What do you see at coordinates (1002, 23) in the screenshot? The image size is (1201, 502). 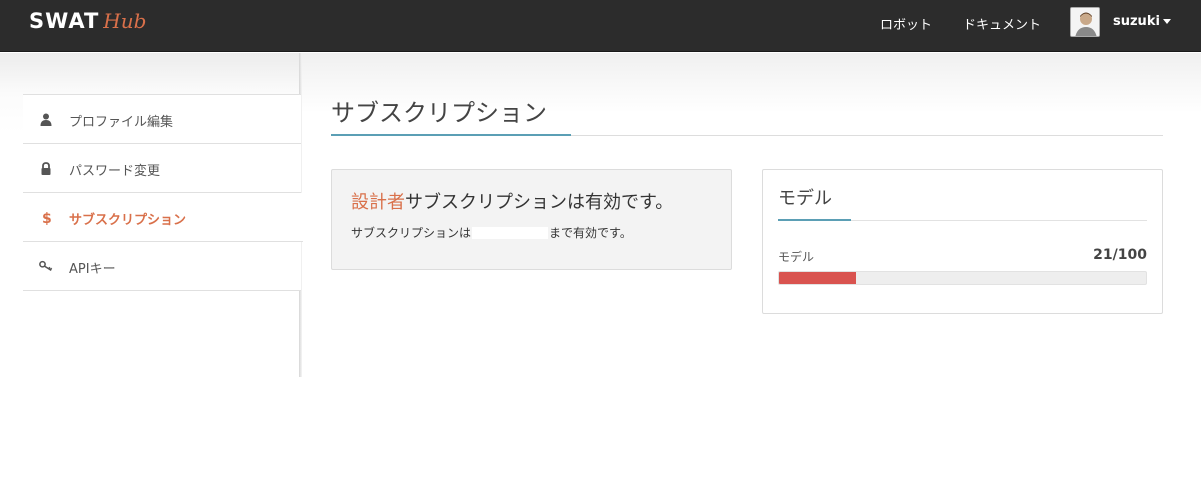 I see `nav-docs-link: ドキュメント` at bounding box center [1002, 23].